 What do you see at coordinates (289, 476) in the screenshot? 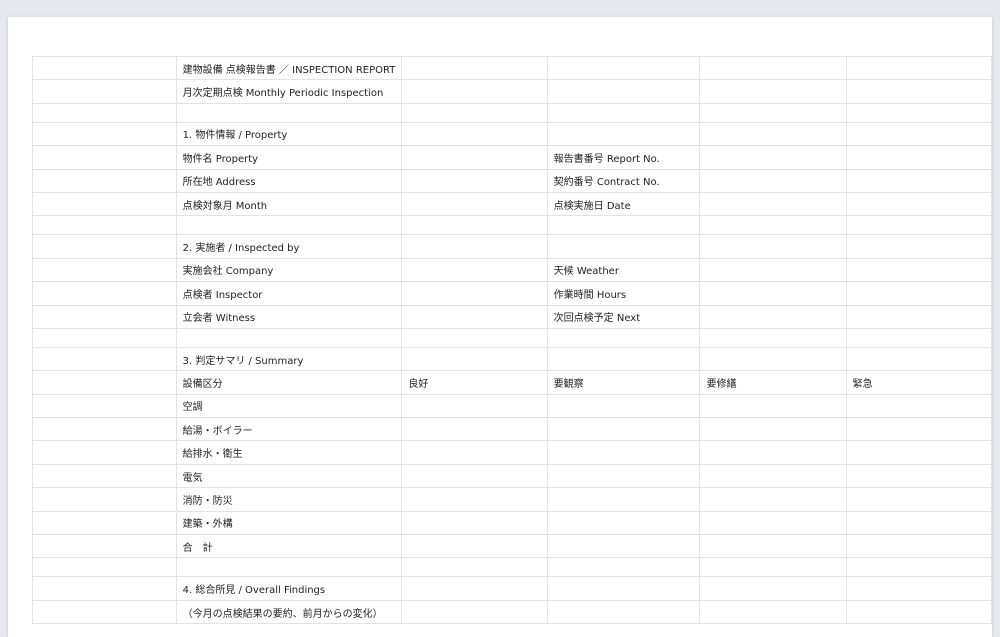
I see `category-label: 電気` at bounding box center [289, 476].